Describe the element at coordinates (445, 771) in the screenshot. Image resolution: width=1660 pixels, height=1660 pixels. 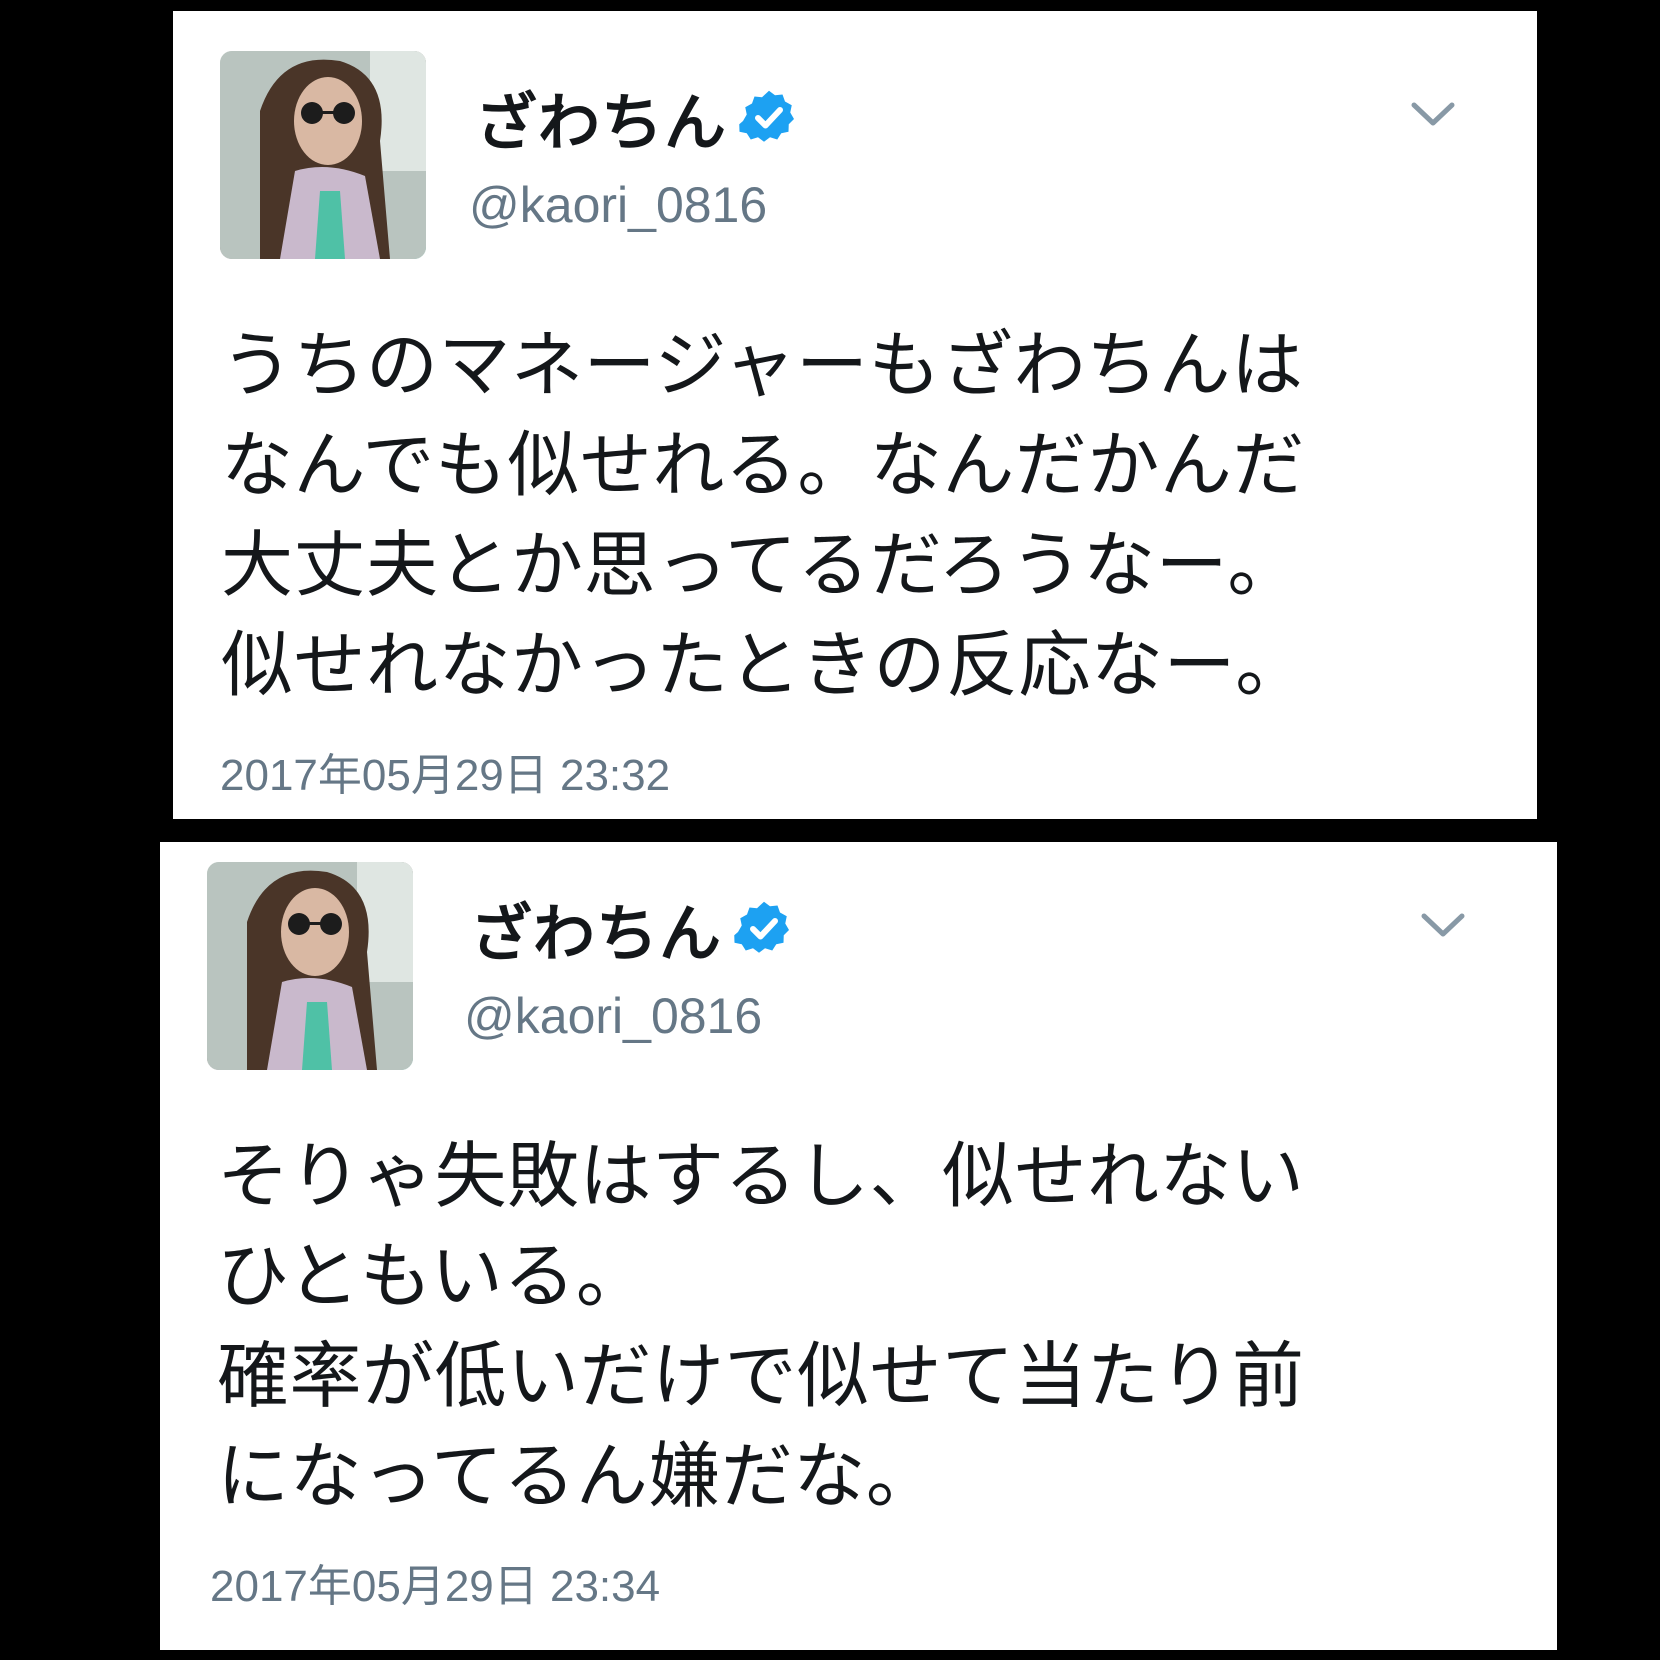
I see `tweet-timestamp: 2017年05月29日 23:32` at that location.